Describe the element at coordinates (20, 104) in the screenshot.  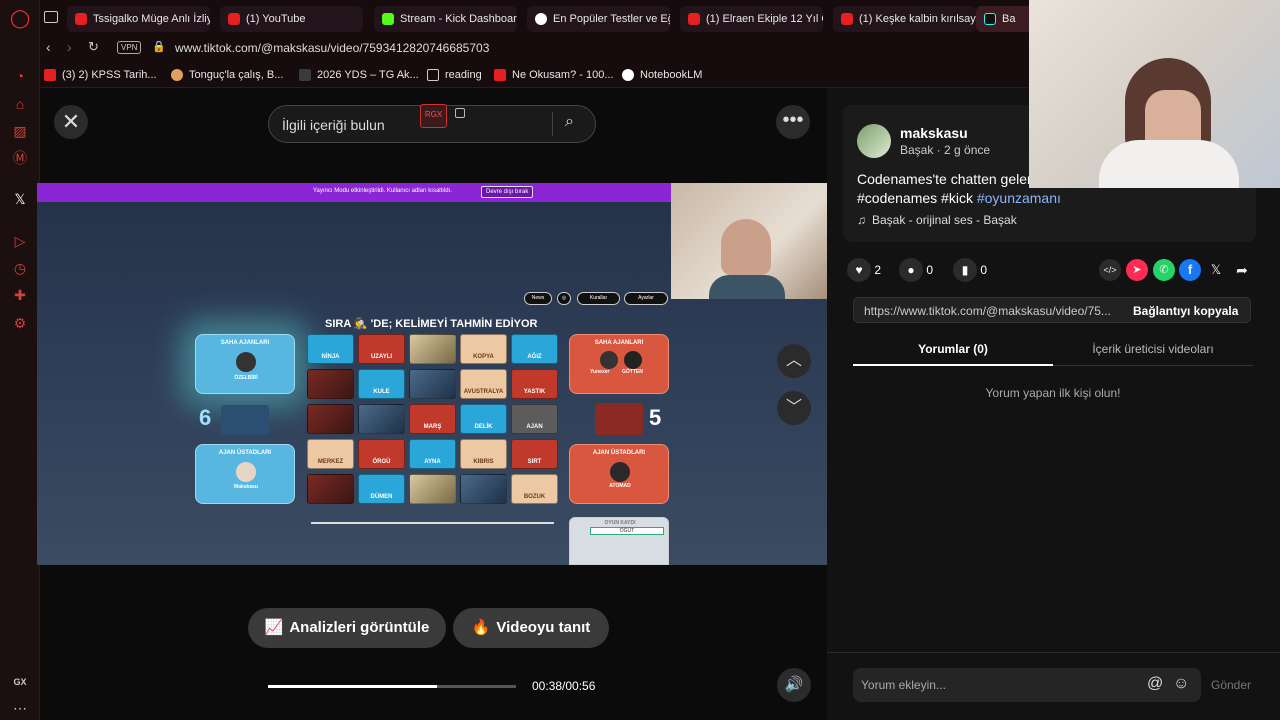
I see `gx-corner-icon: ⌂` at that location.